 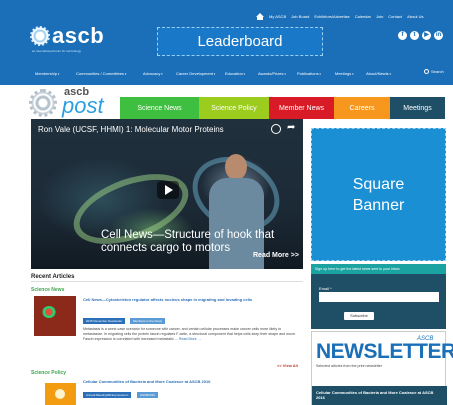 I want to click on tab-meetings: Meetings, so click(x=417, y=108).